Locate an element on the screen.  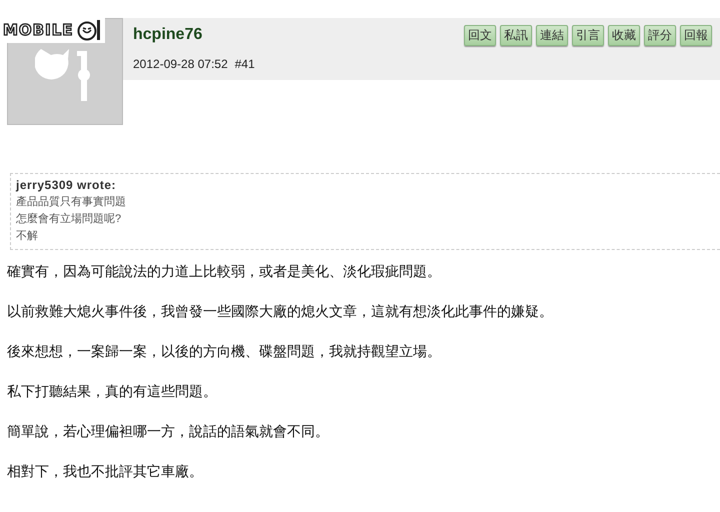
post-timestamp: 2012-09-28 07:52 is located at coordinates (180, 64).